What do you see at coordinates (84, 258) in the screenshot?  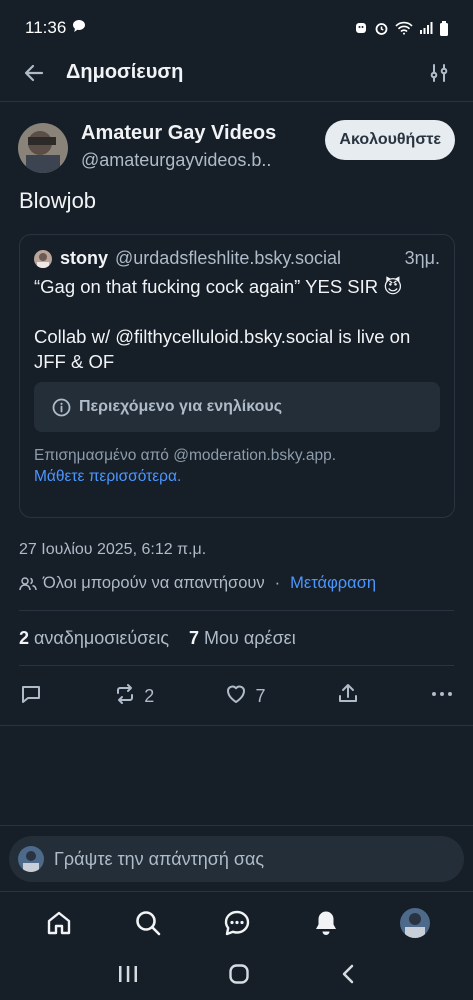 I see `quote-author-name: stony` at bounding box center [84, 258].